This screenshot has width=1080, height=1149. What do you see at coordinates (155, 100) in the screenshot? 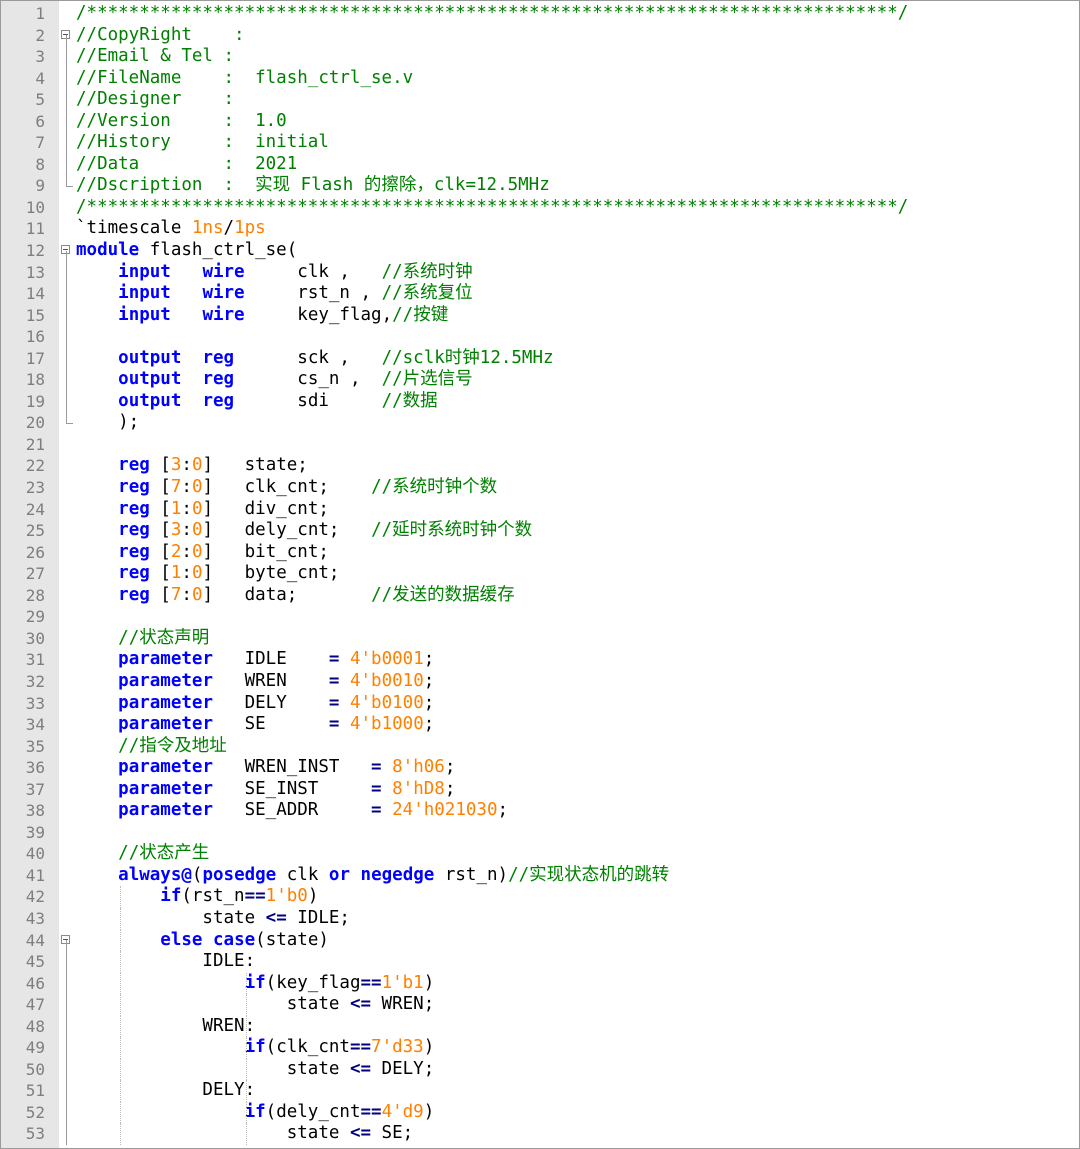
I see `code-text: //Designer :` at bounding box center [155, 100].